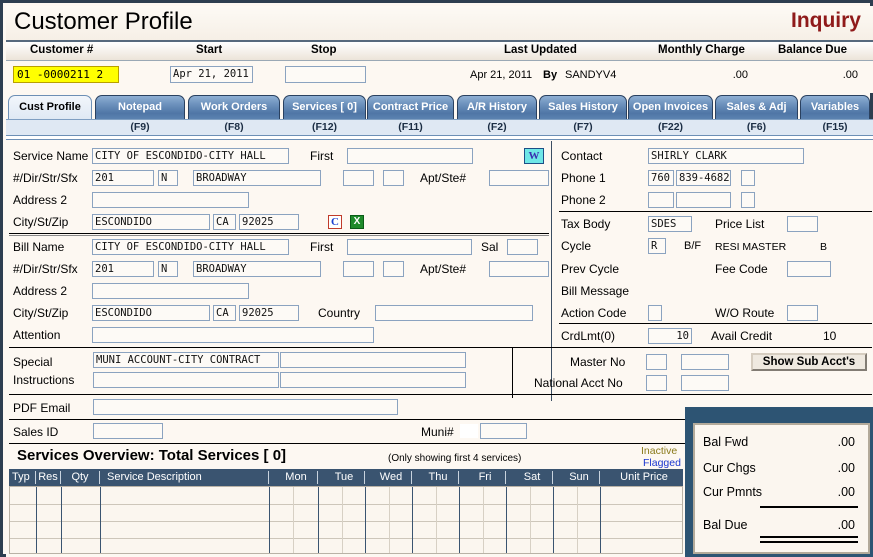  Describe the element at coordinates (391, 477) in the screenshot. I see `col-wed: Wed` at that location.